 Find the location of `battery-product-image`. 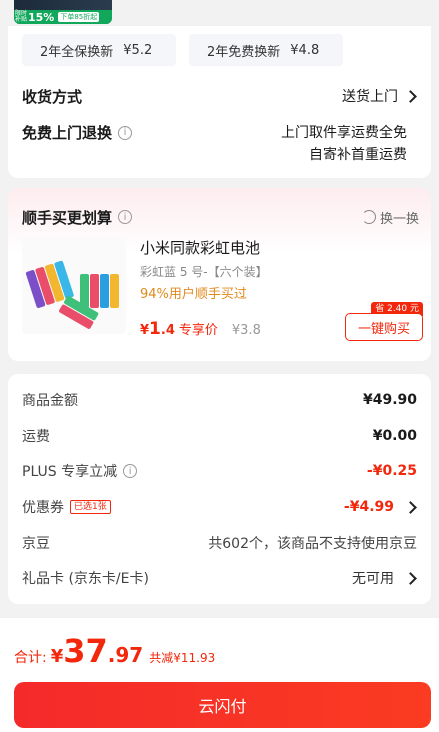

battery-product-image is located at coordinates (74, 286).